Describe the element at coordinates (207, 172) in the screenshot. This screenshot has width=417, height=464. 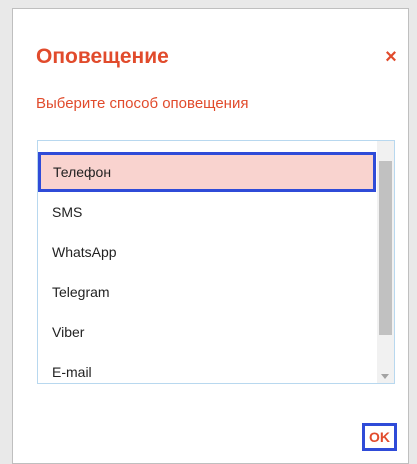
I see `list-item: Телефон` at that location.